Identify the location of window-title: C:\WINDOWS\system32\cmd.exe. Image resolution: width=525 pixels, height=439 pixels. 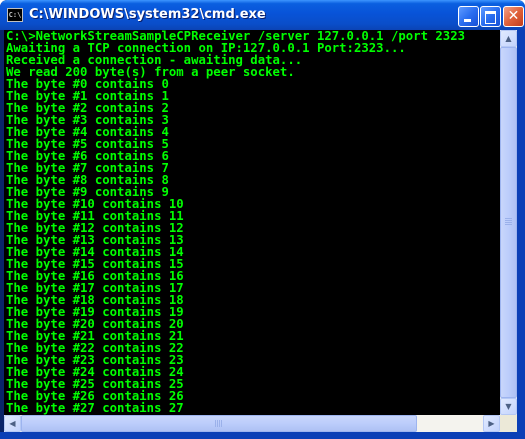
(147, 14).